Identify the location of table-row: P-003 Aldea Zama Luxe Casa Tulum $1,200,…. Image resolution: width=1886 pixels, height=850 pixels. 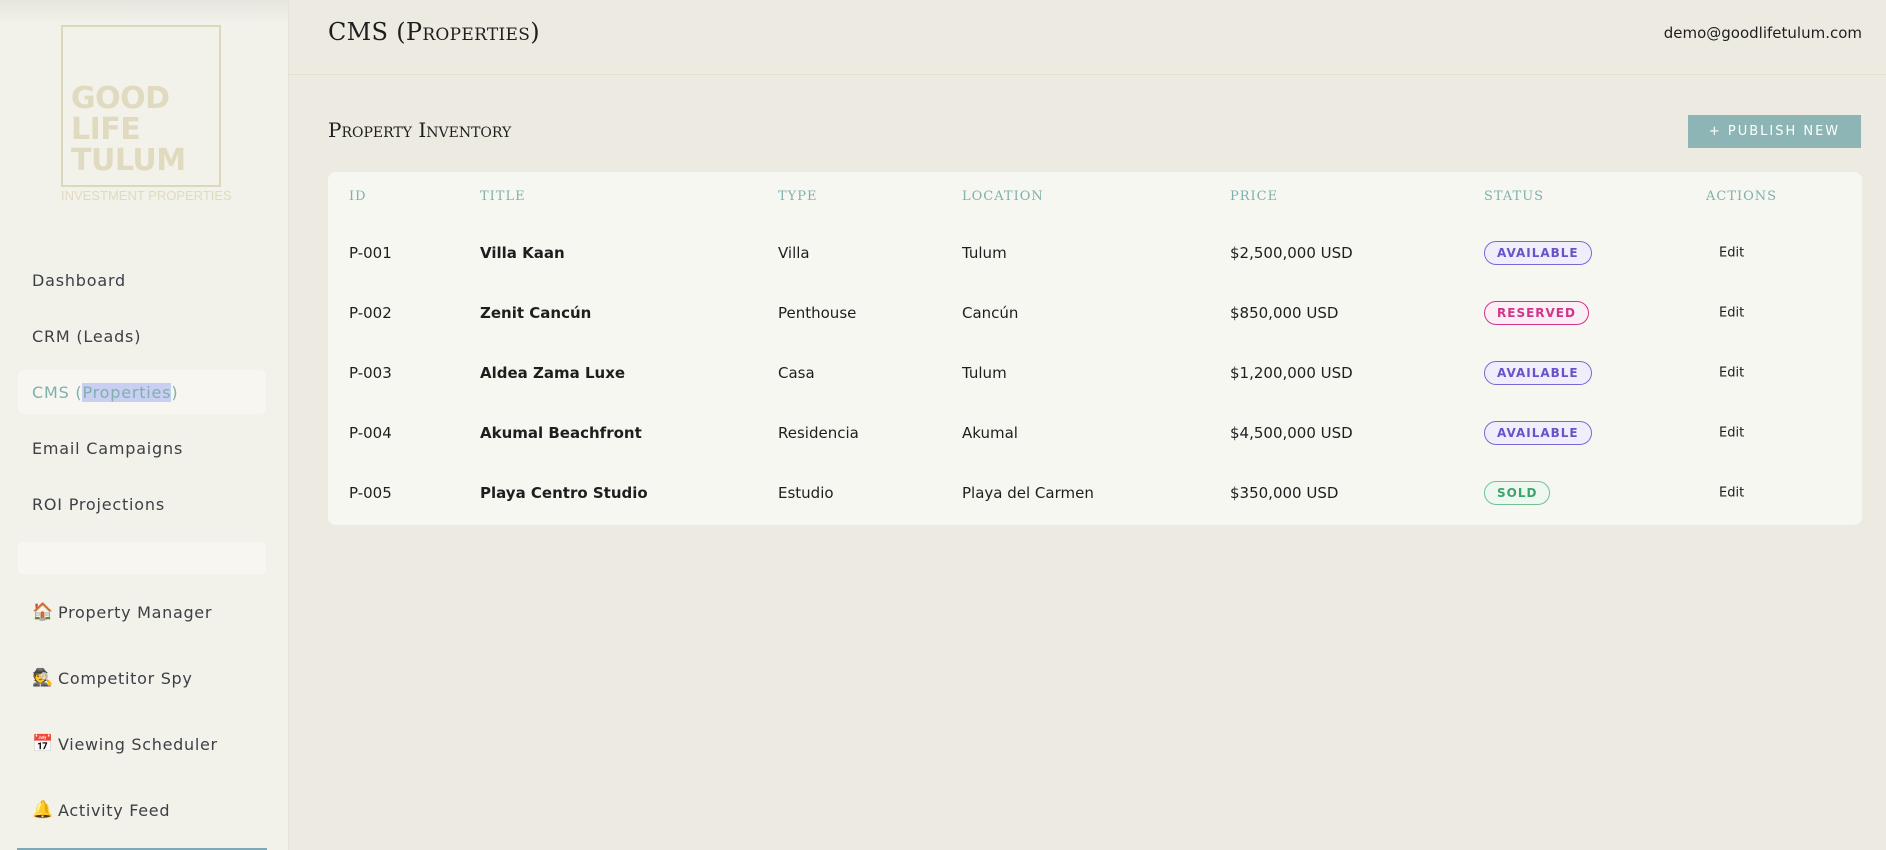
(1095, 373).